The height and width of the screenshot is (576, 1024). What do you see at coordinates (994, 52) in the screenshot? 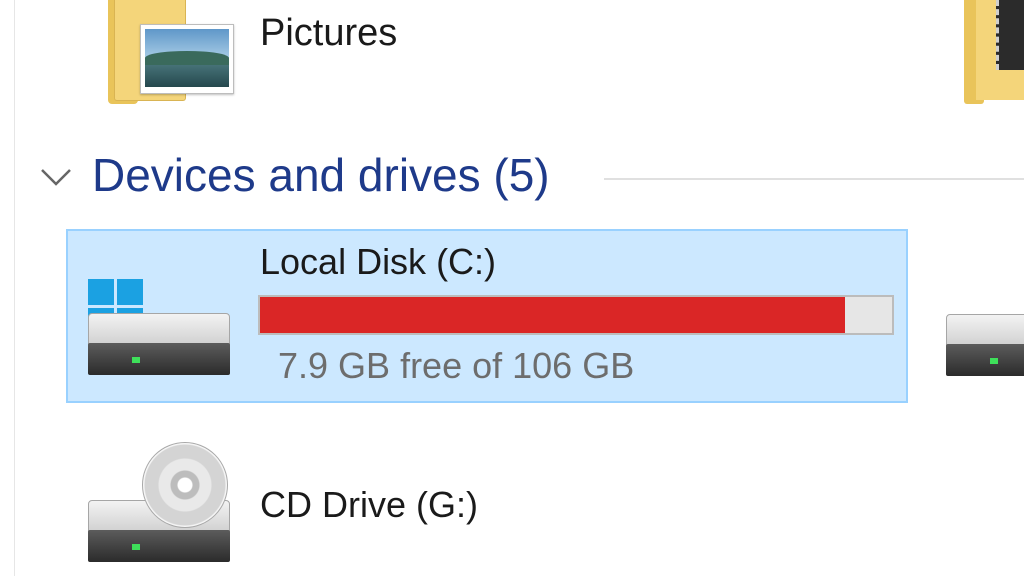
I see `videos-folder-item` at bounding box center [994, 52].